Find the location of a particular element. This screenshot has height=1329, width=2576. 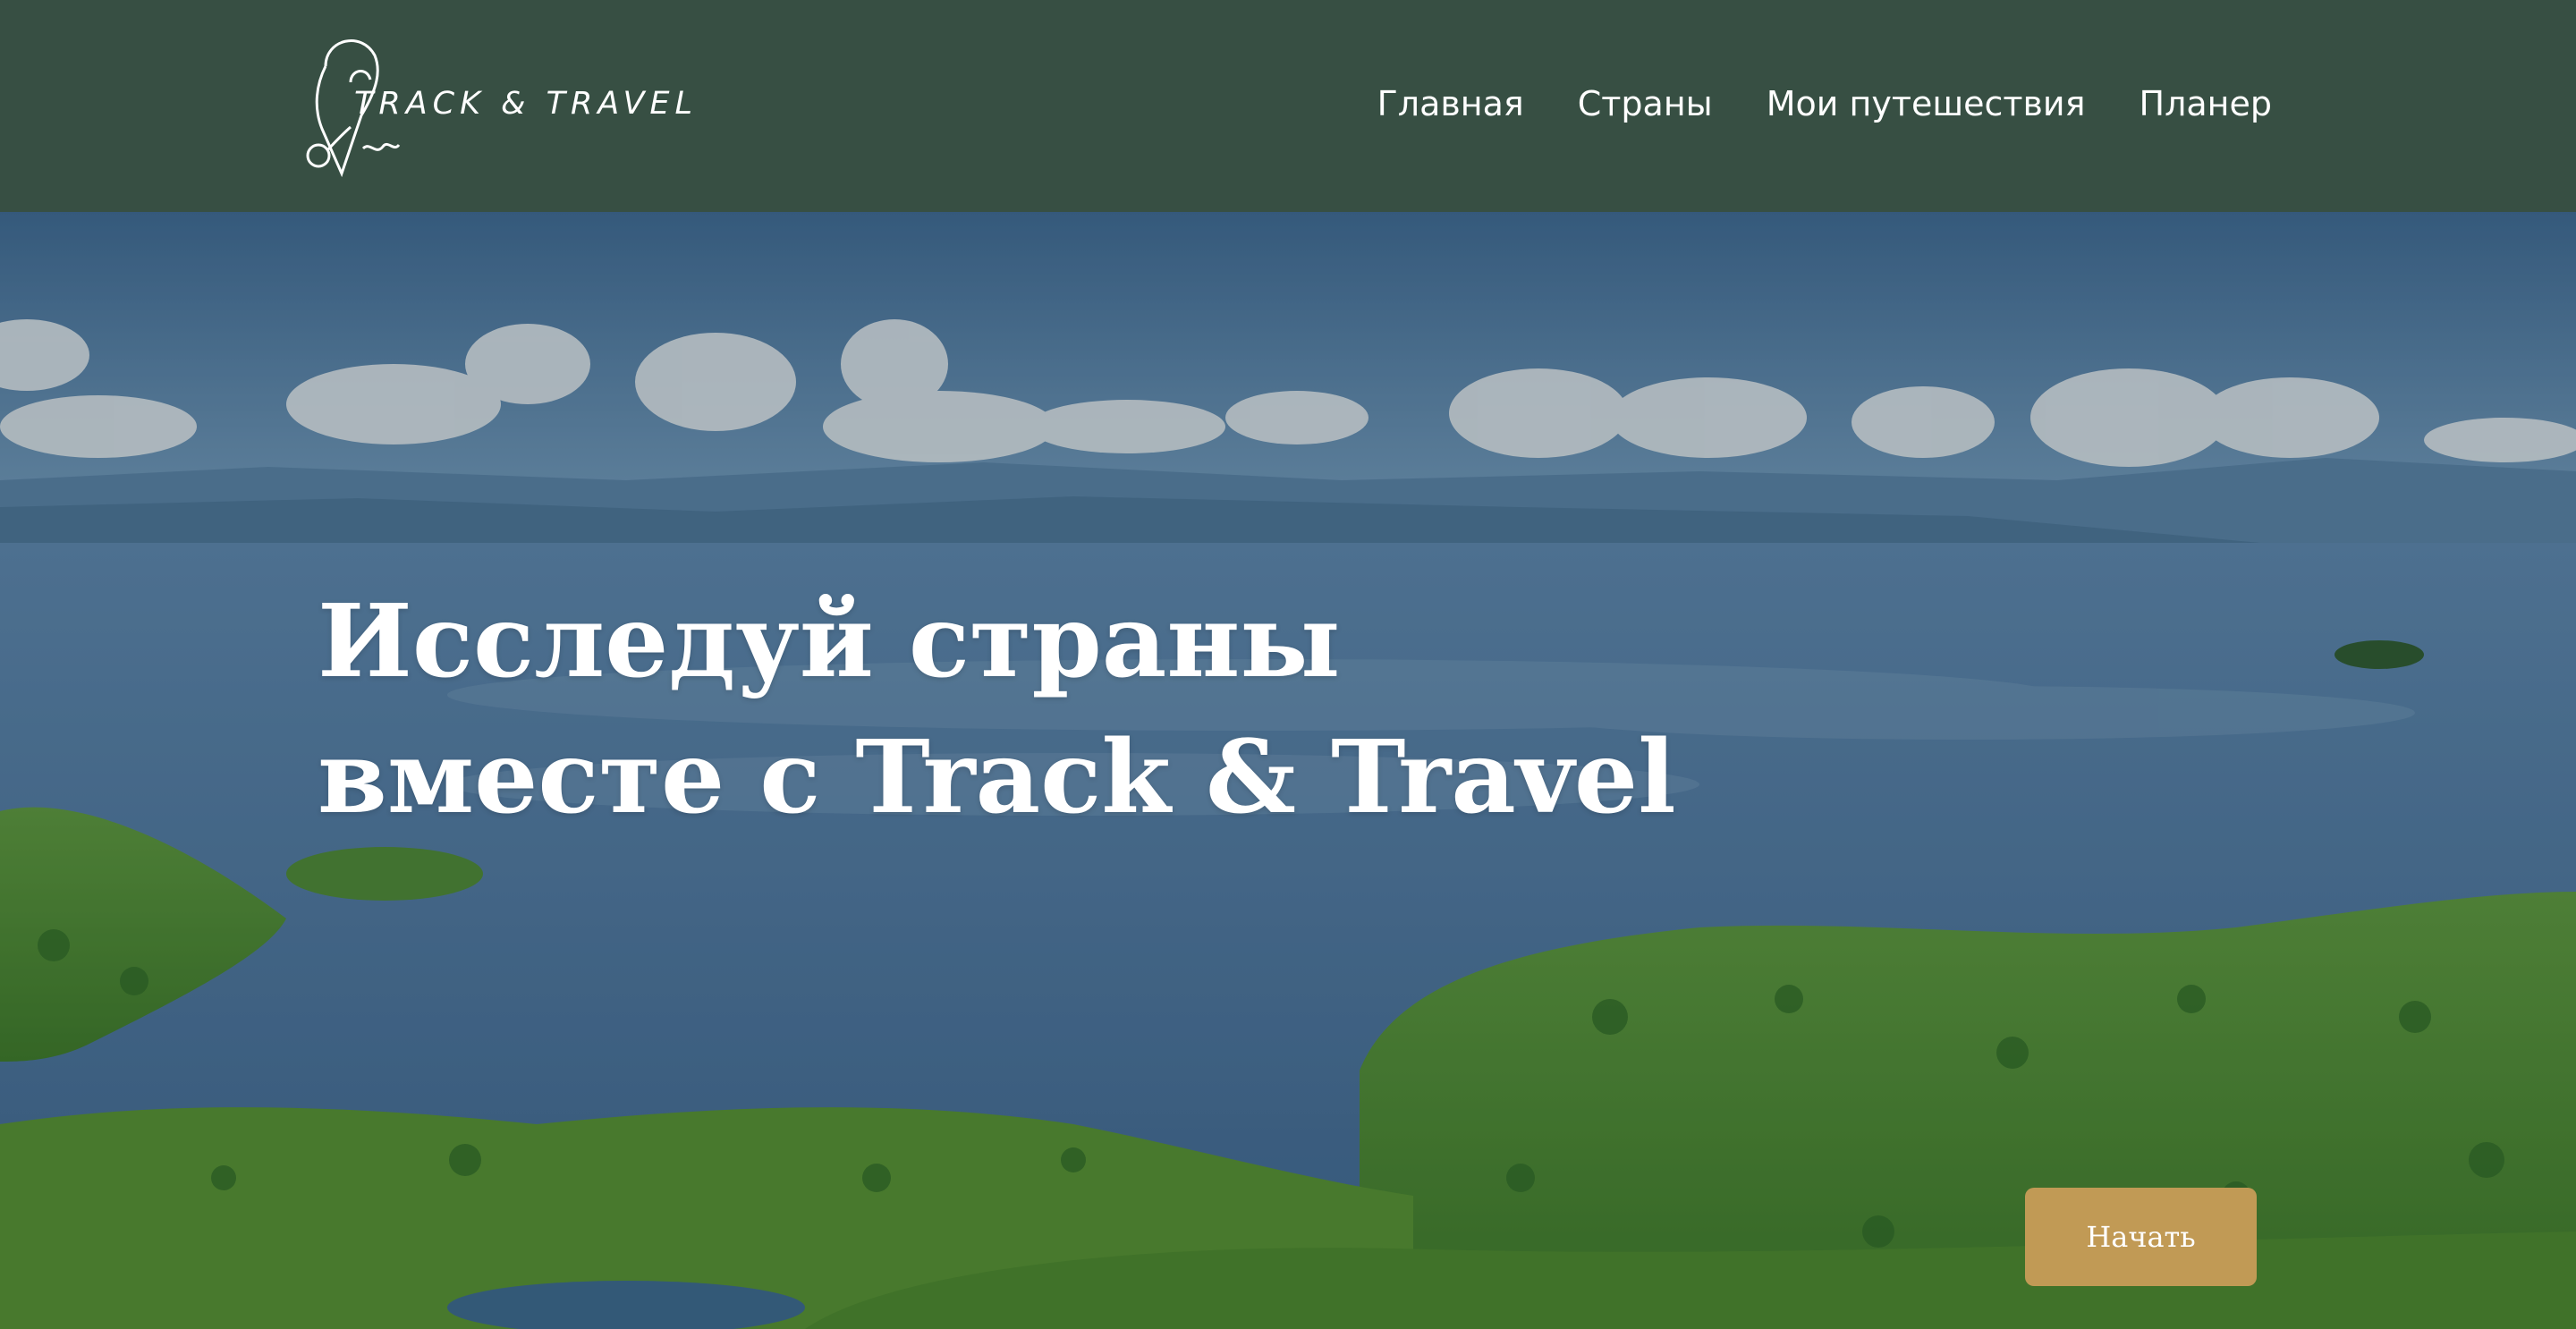

nav-item-my-trips: Мои путешествия is located at coordinates (1926, 103).